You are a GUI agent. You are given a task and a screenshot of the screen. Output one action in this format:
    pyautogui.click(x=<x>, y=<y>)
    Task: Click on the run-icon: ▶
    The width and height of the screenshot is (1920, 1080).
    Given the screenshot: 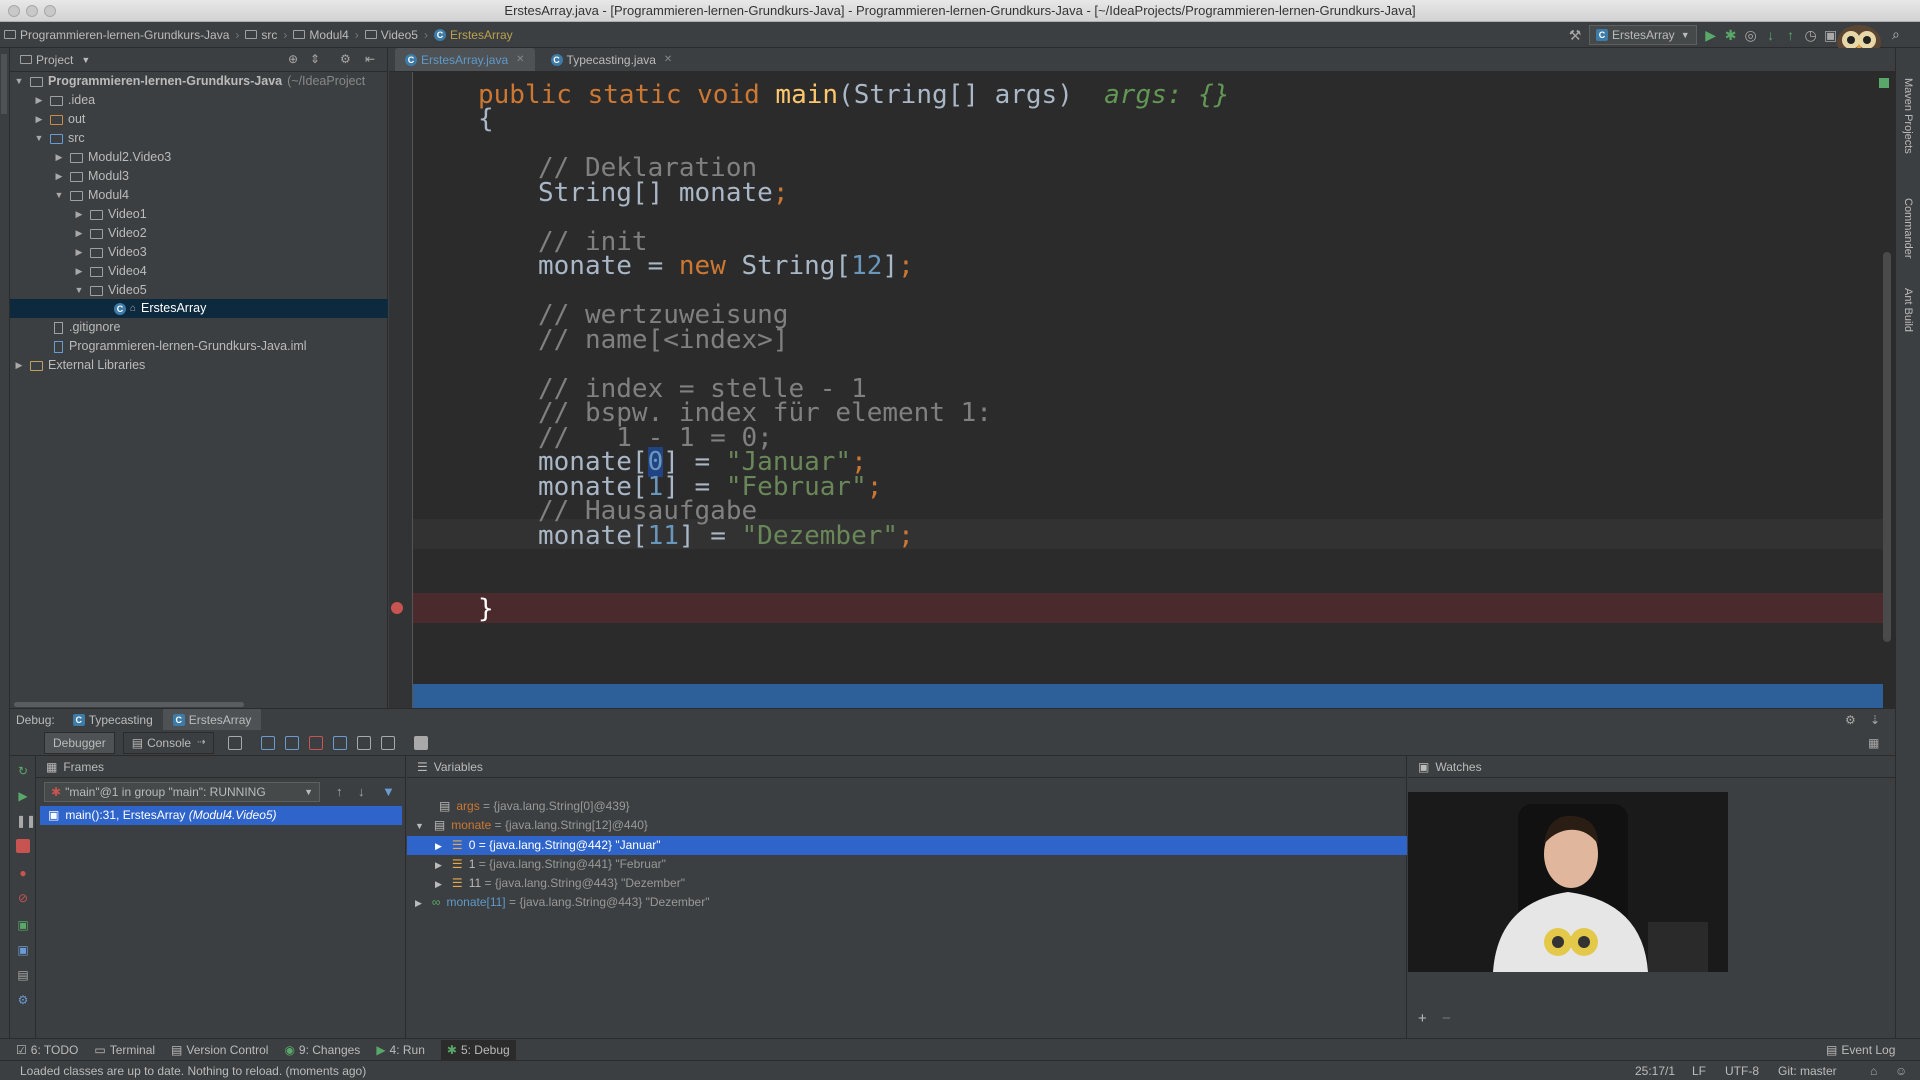 What is the action you would take?
    pyautogui.click(x=1711, y=35)
    